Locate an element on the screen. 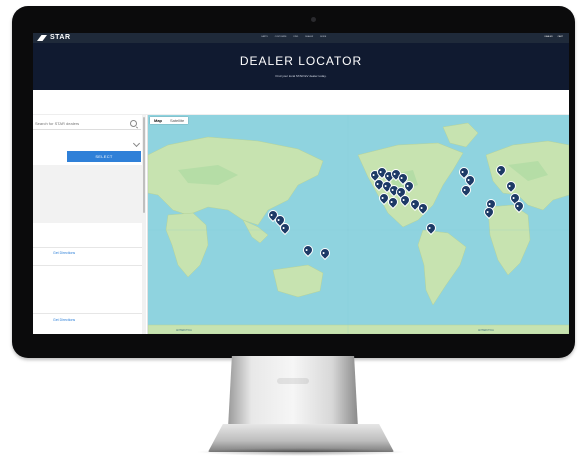 The height and width of the screenshot is (459, 587). tab-satellite: Satellite is located at coordinates (177, 120).